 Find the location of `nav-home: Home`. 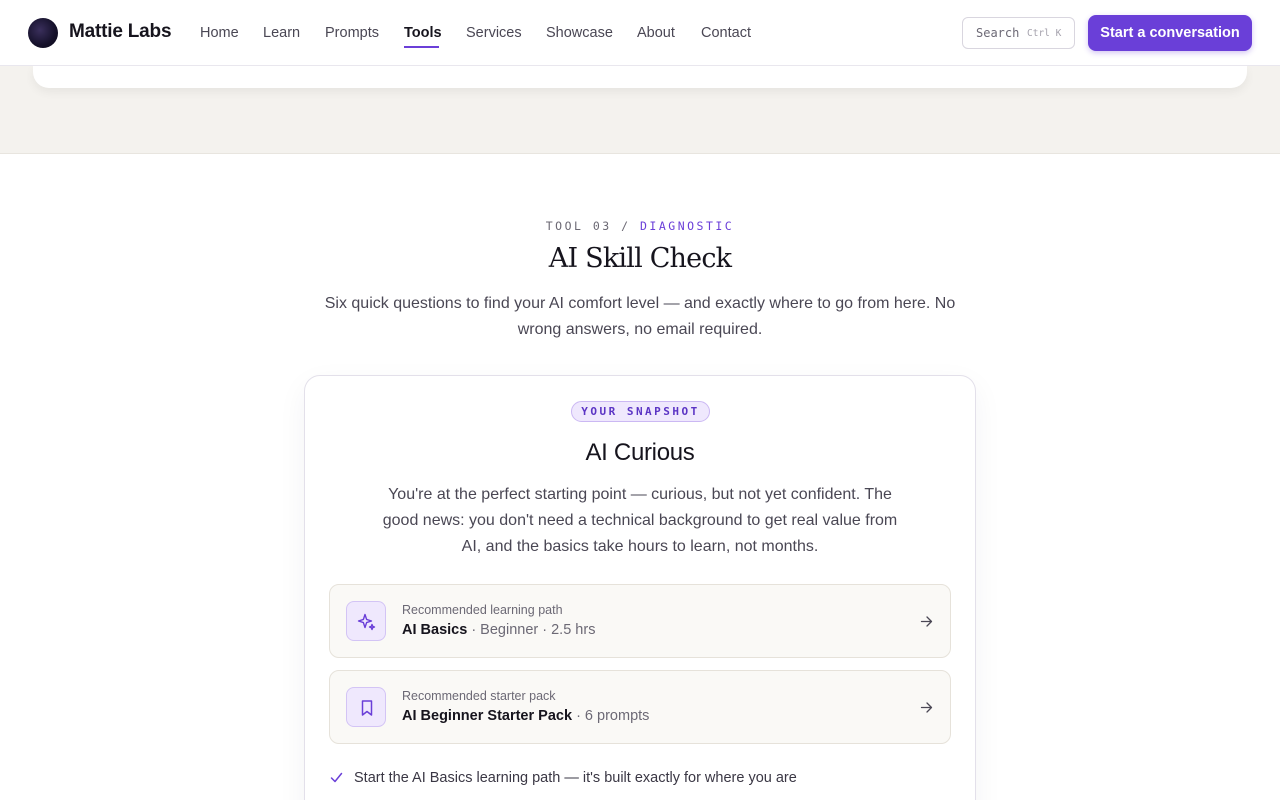

nav-home: Home is located at coordinates (219, 33).